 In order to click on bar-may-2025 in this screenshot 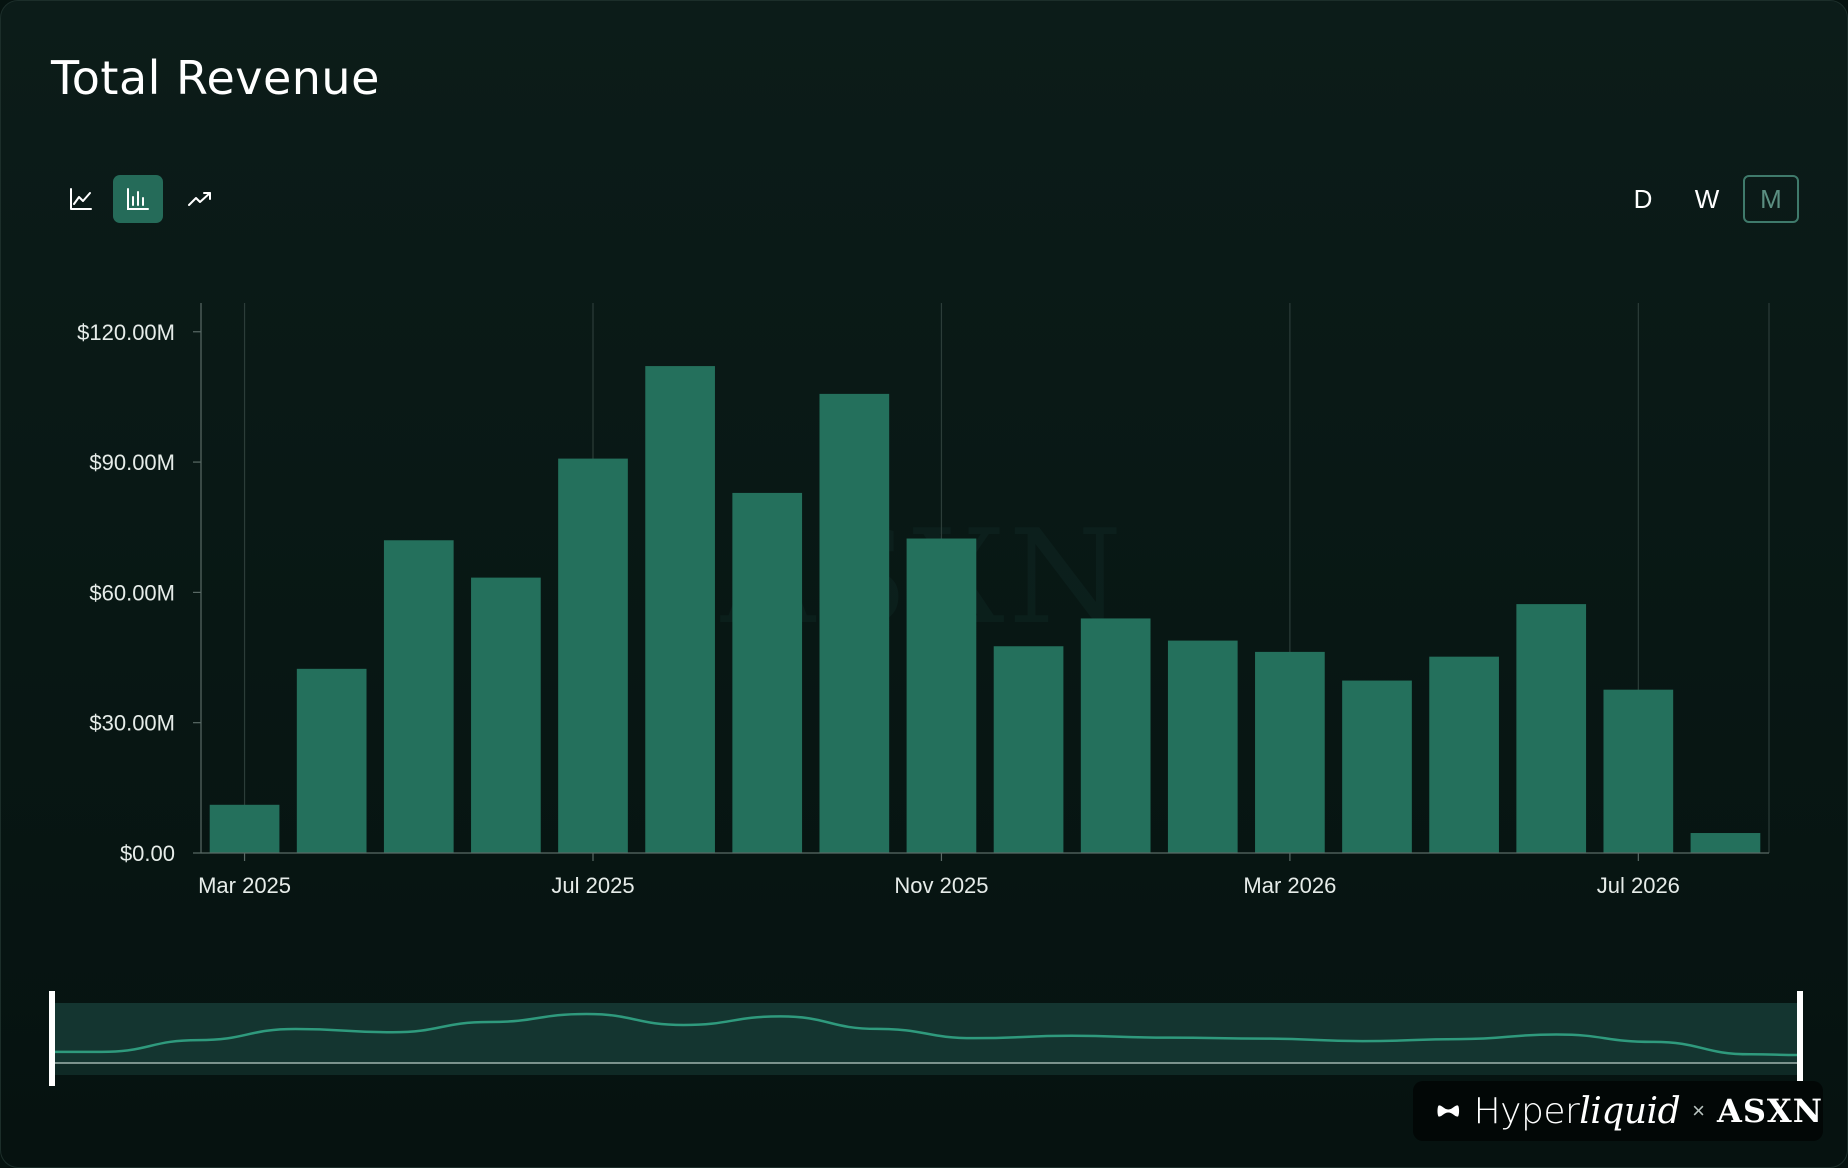, I will do `click(418, 696)`.